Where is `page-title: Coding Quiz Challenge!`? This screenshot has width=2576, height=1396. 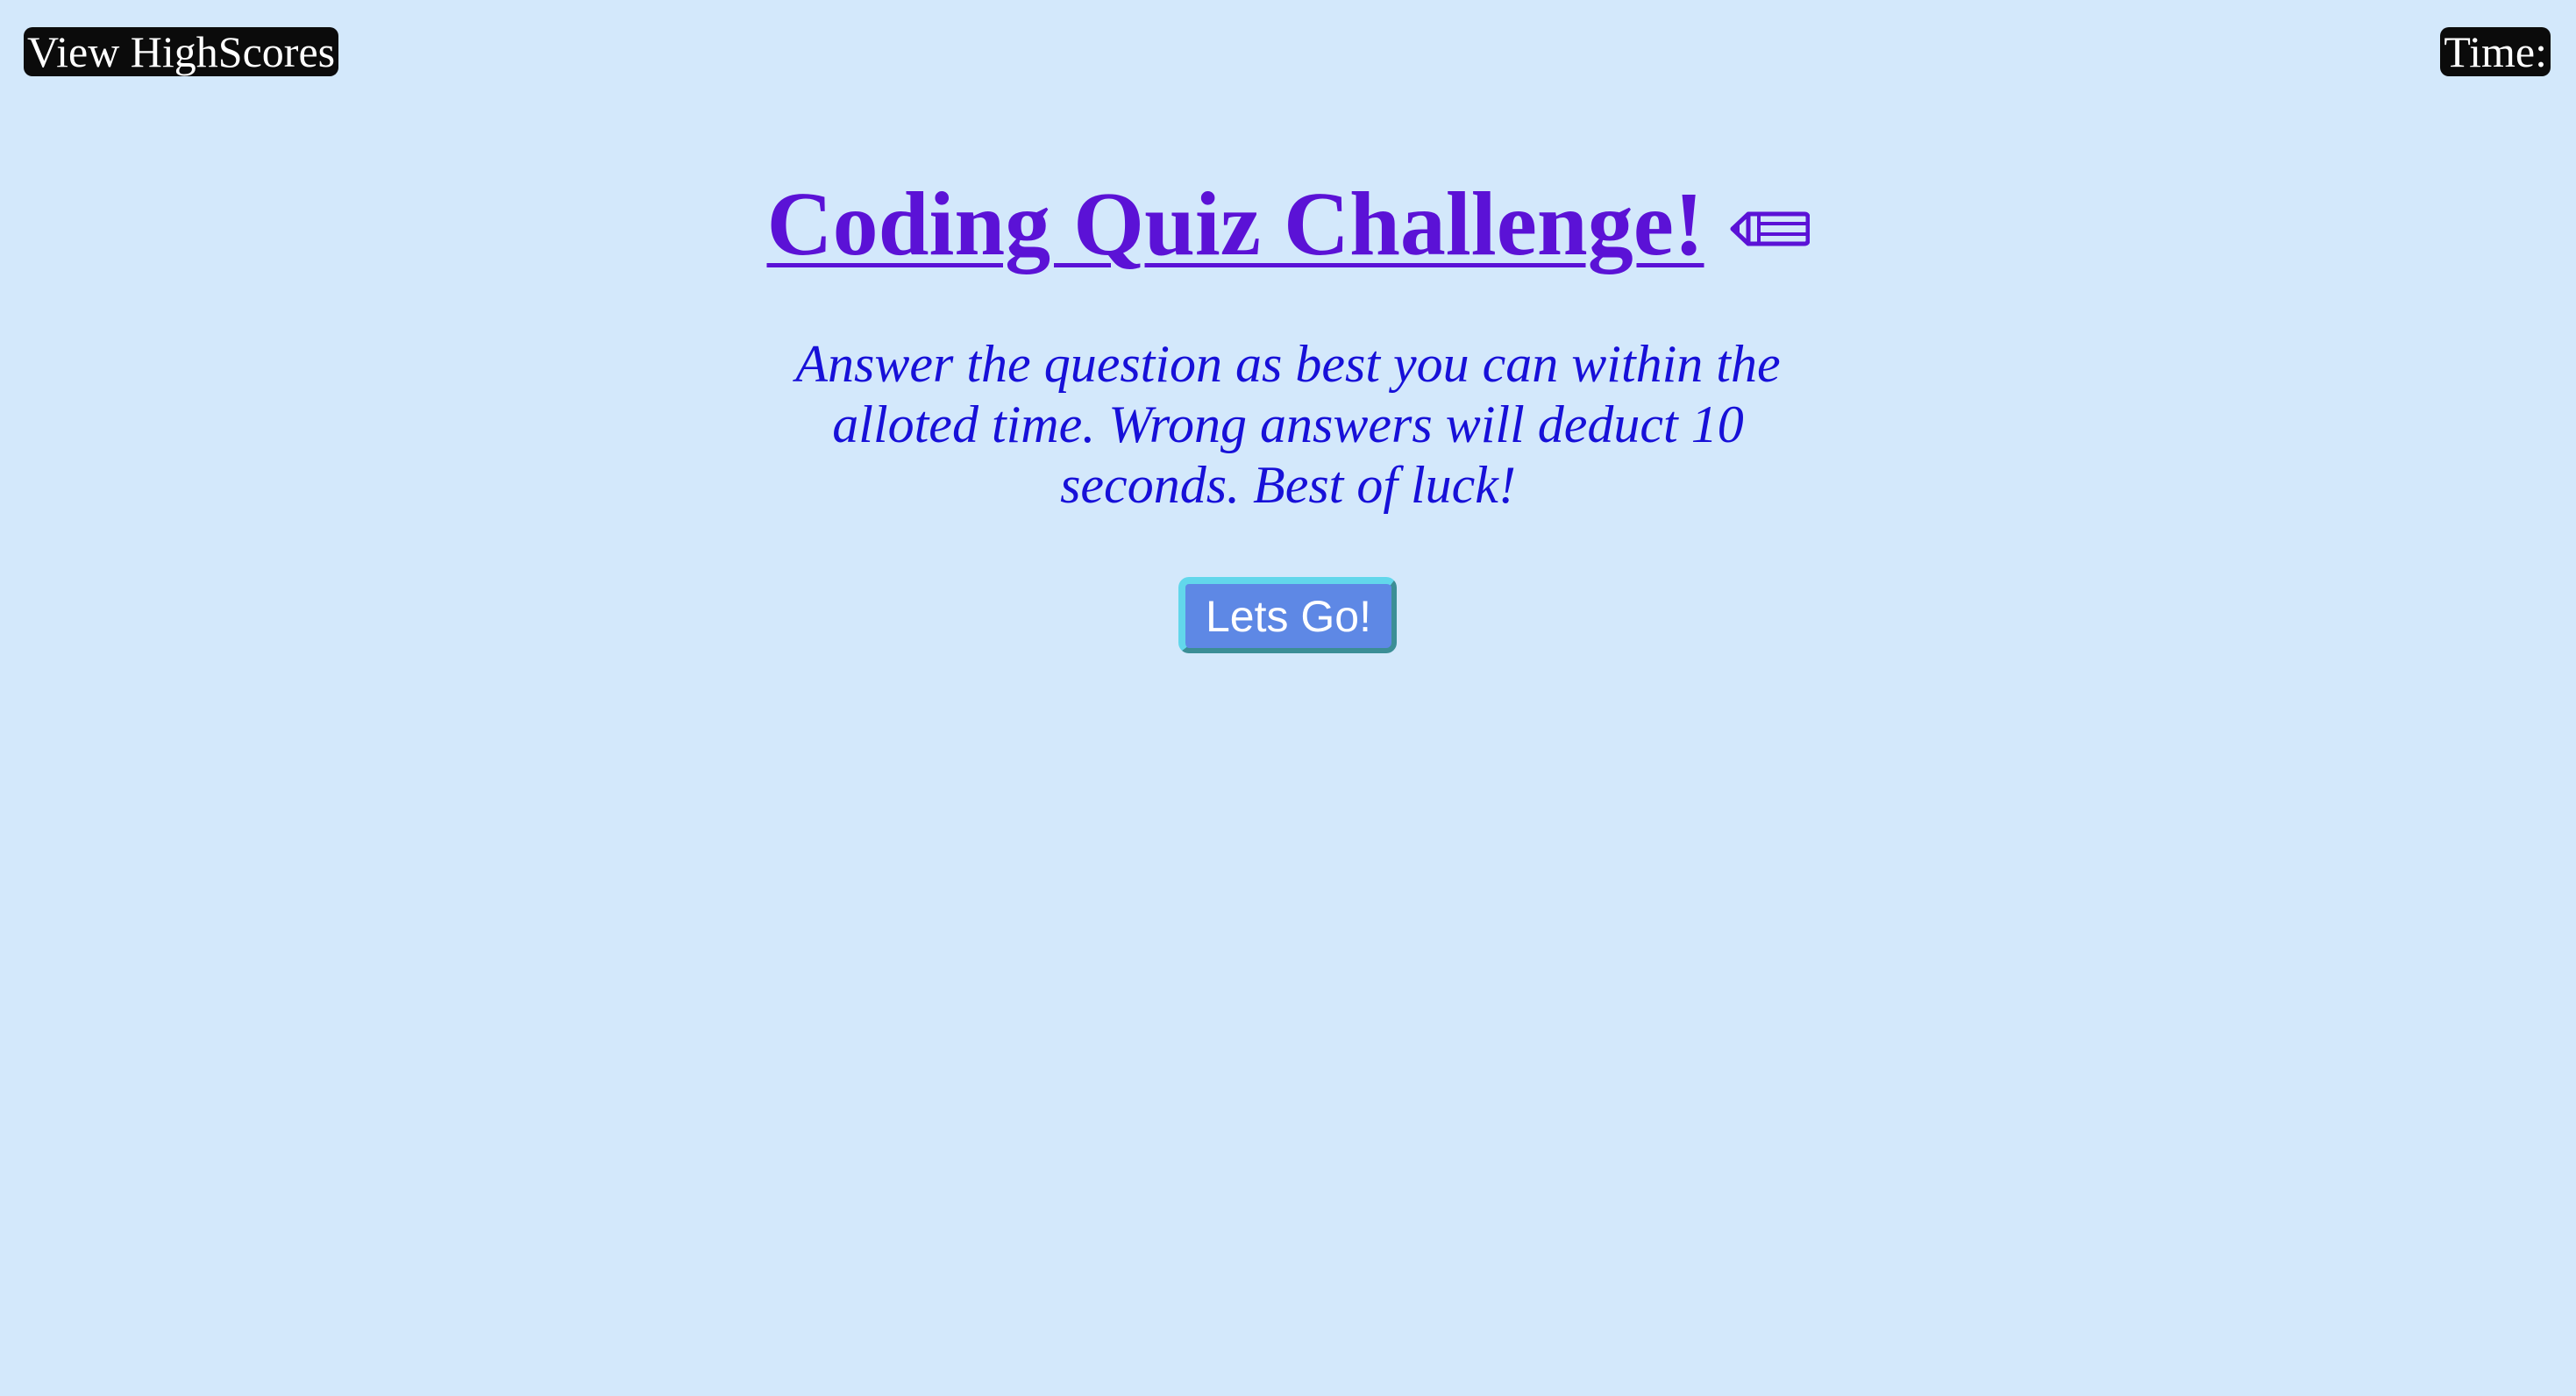 page-title: Coding Quiz Challenge! is located at coordinates (1288, 224).